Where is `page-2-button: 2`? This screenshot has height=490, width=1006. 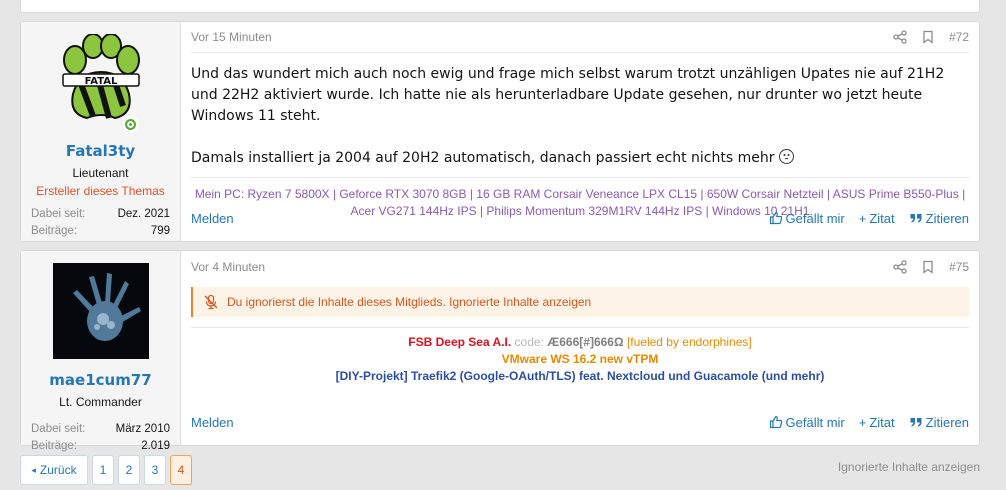 page-2-button: 2 is located at coordinates (129, 470).